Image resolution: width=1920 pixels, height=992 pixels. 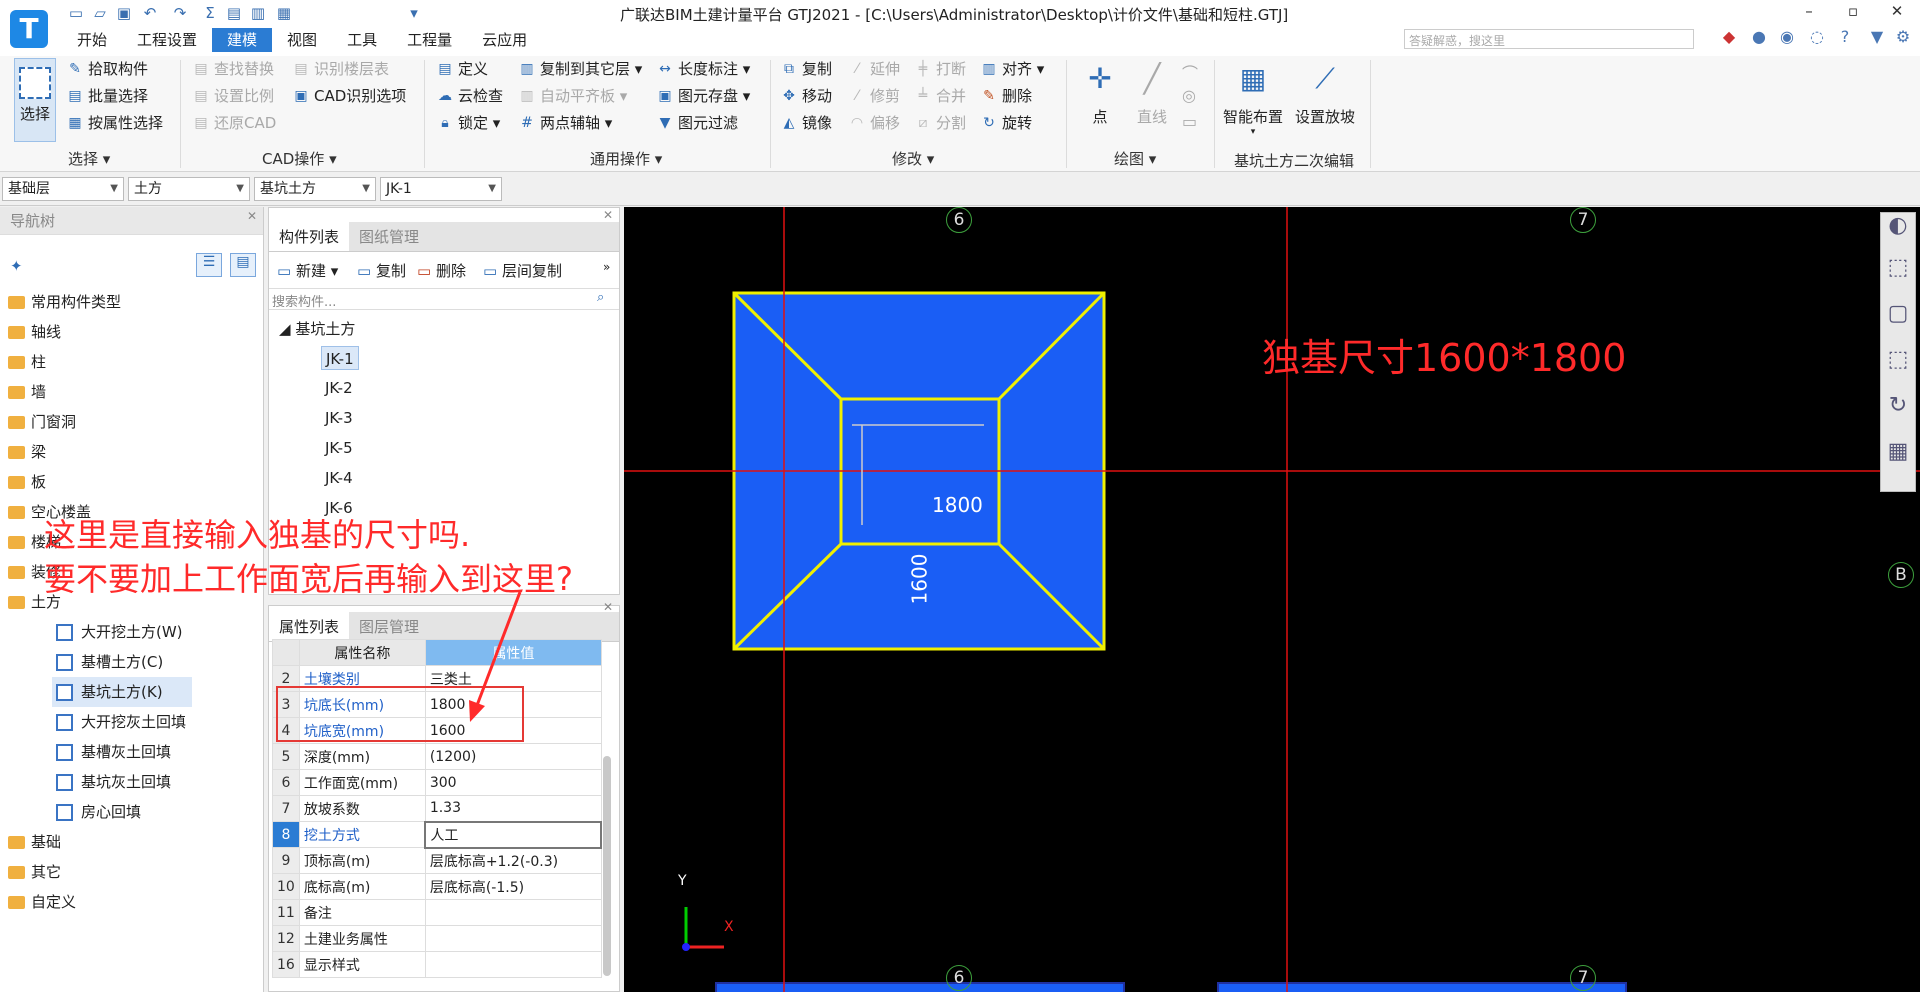 I want to click on front-view-icon: ⬚, so click(x=1898, y=370).